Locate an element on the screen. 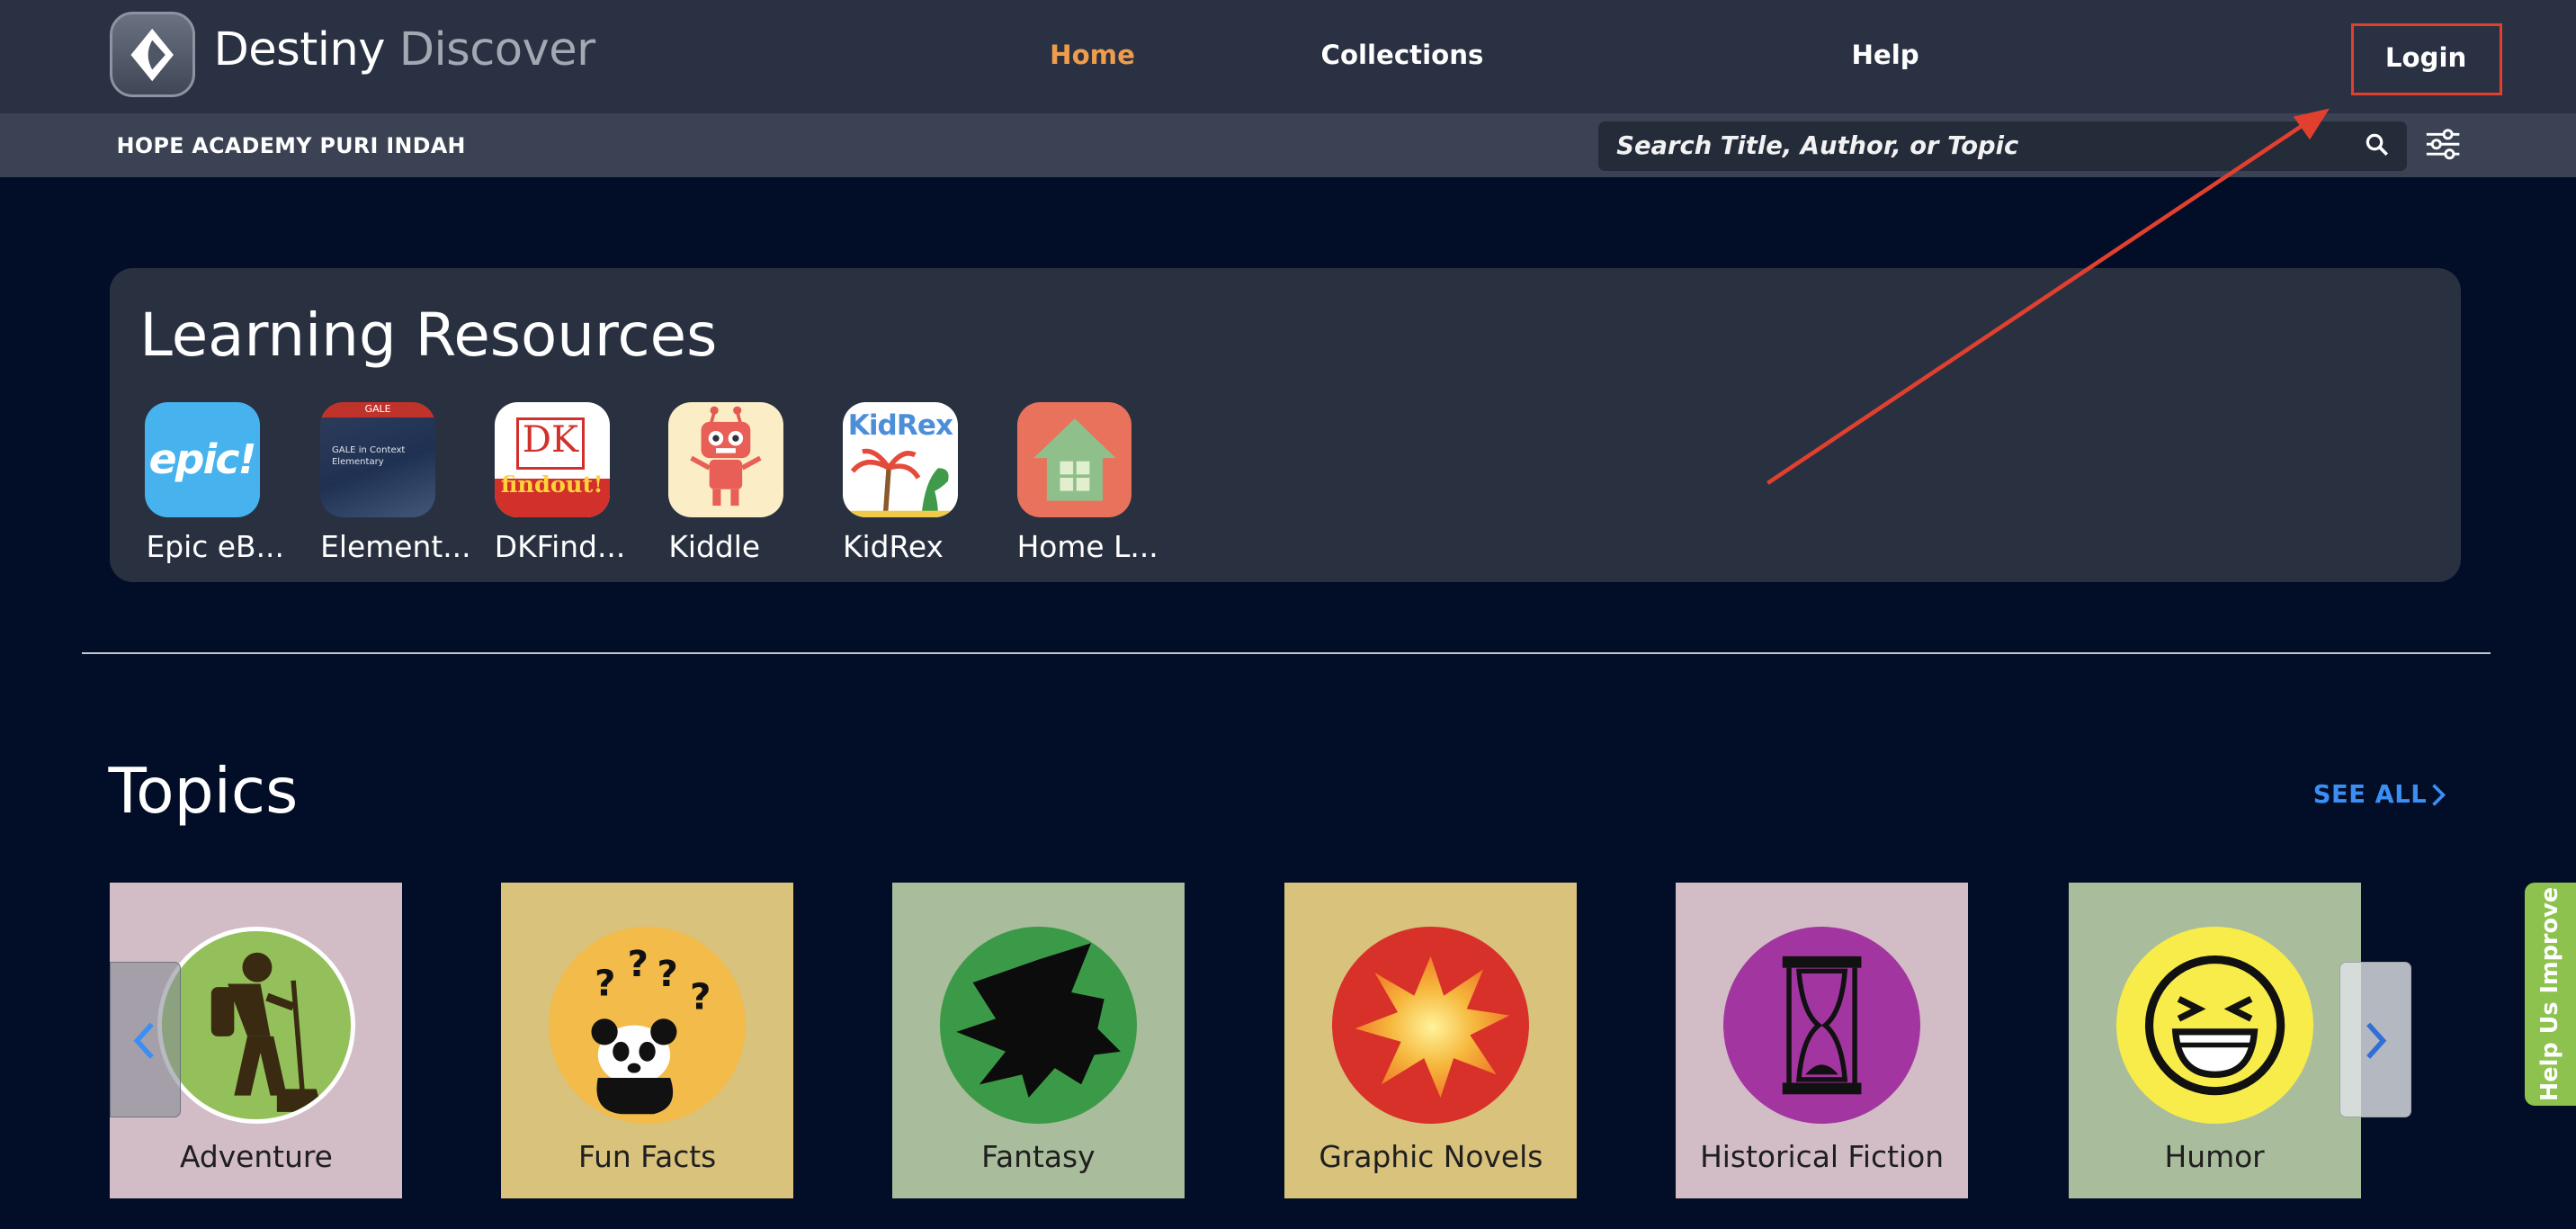 Image resolution: width=2576 pixels, height=1229 pixels. panda-question-icon: ???? is located at coordinates (648, 1026).